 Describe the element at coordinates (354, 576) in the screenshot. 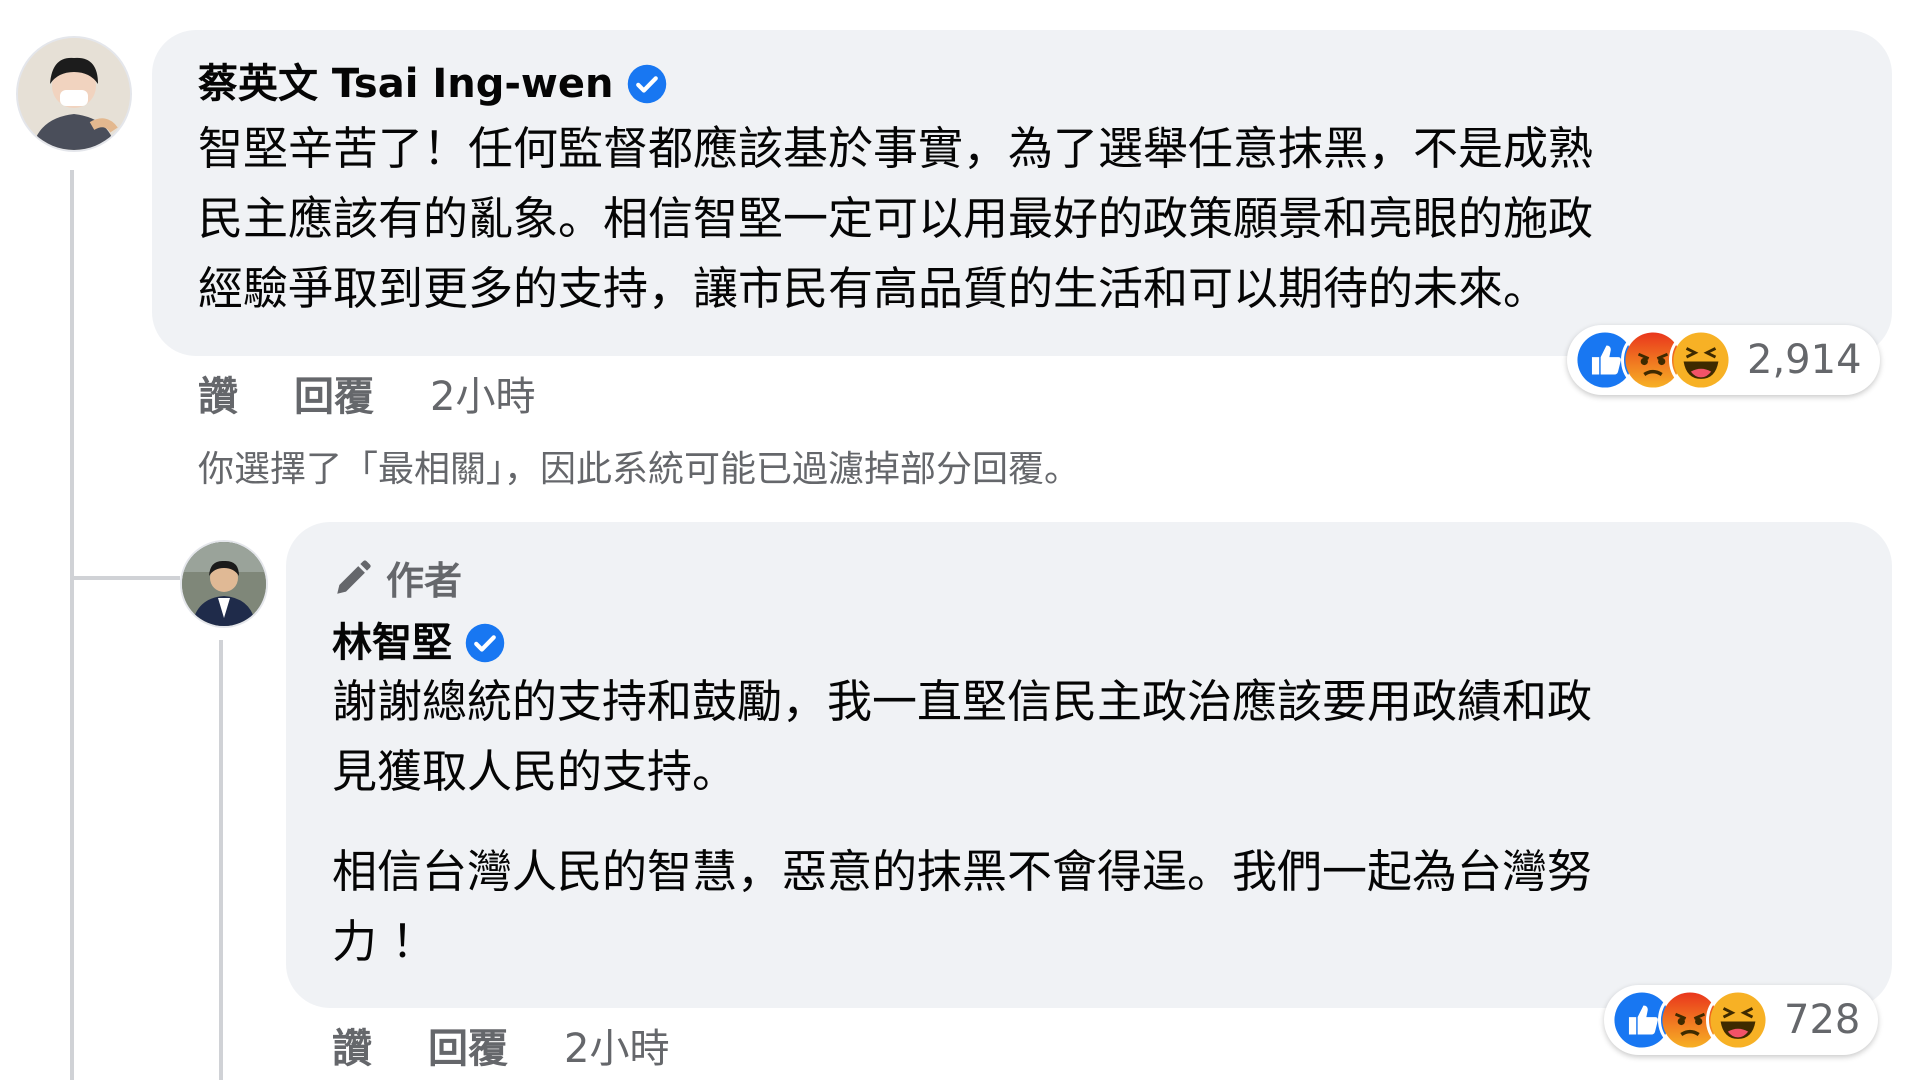

I see `pencil-icon` at that location.